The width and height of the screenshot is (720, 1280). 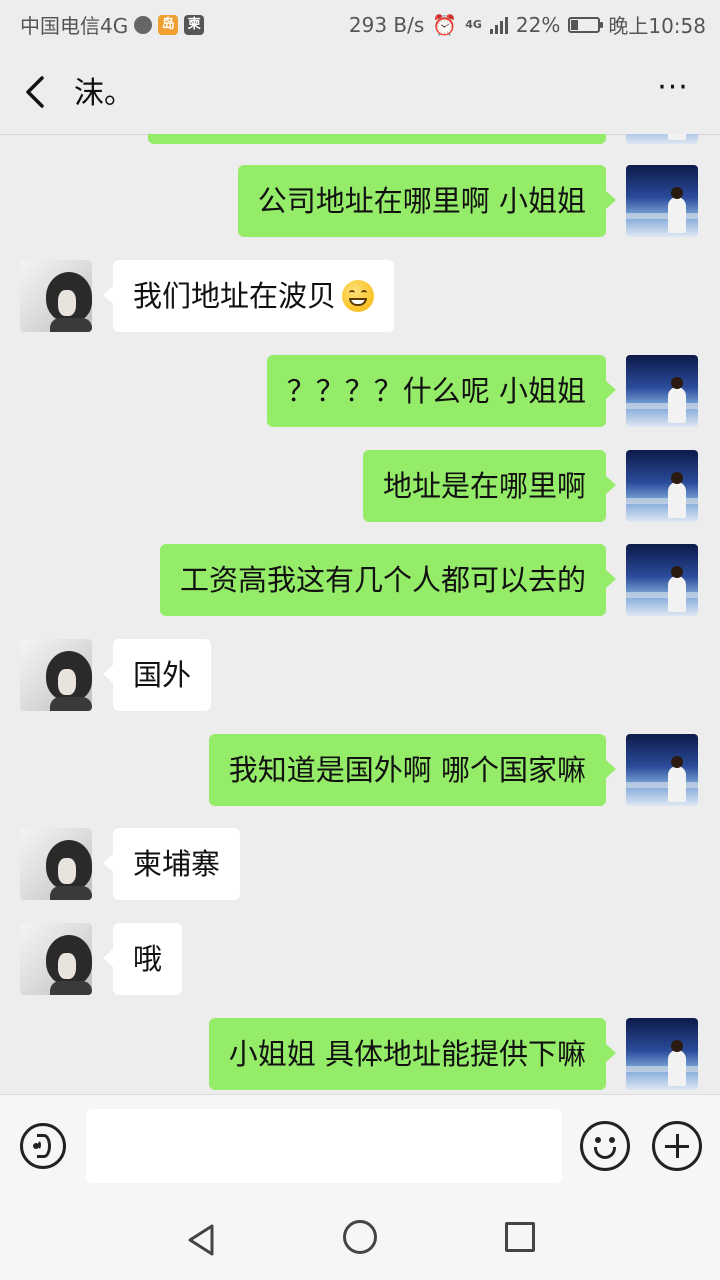 What do you see at coordinates (441, 391) in the screenshot?
I see `message-bubble: ？？？？什么呢 小姐姐` at bounding box center [441, 391].